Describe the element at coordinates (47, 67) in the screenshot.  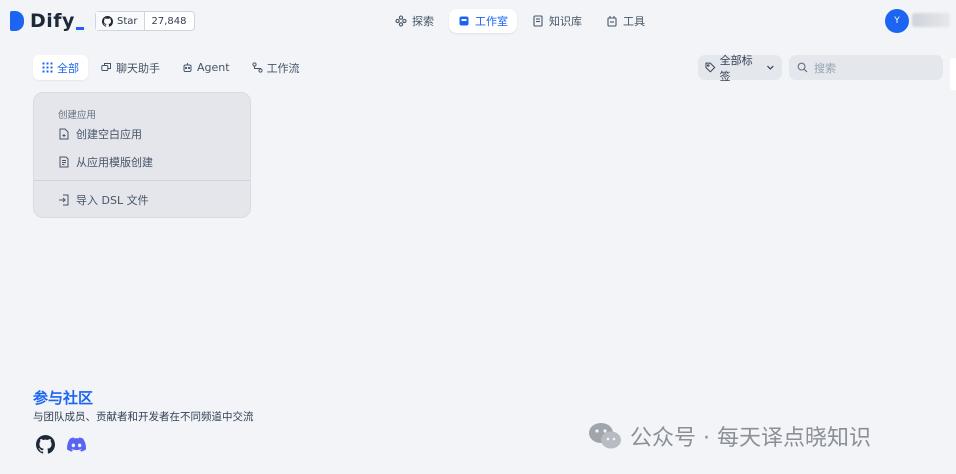
I see `grid-icon` at that location.